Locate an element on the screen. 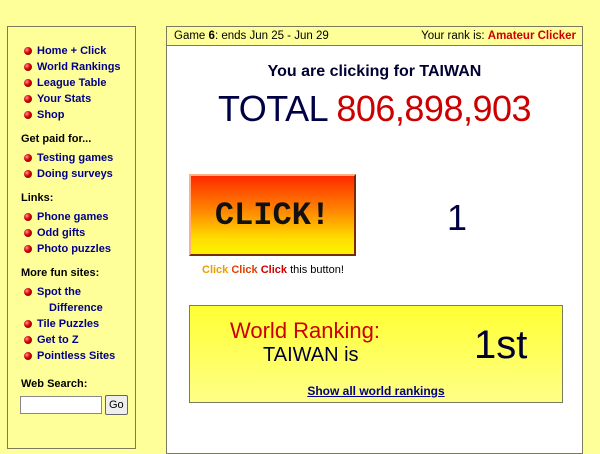  ranking-country-line: TAIWAN is is located at coordinates (311, 355).